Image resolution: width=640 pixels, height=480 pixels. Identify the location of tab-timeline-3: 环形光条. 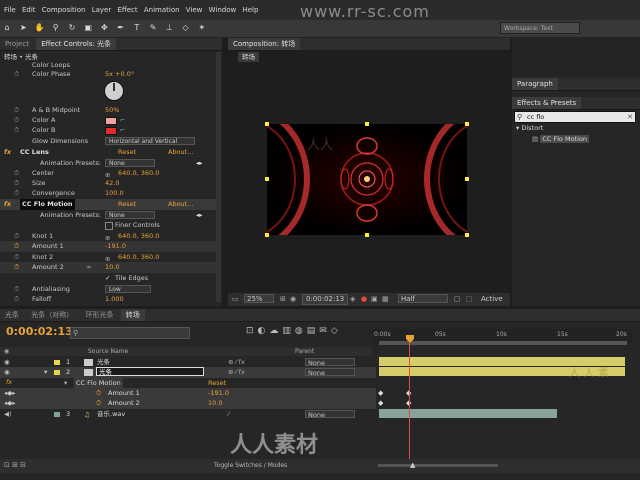
(99, 315).